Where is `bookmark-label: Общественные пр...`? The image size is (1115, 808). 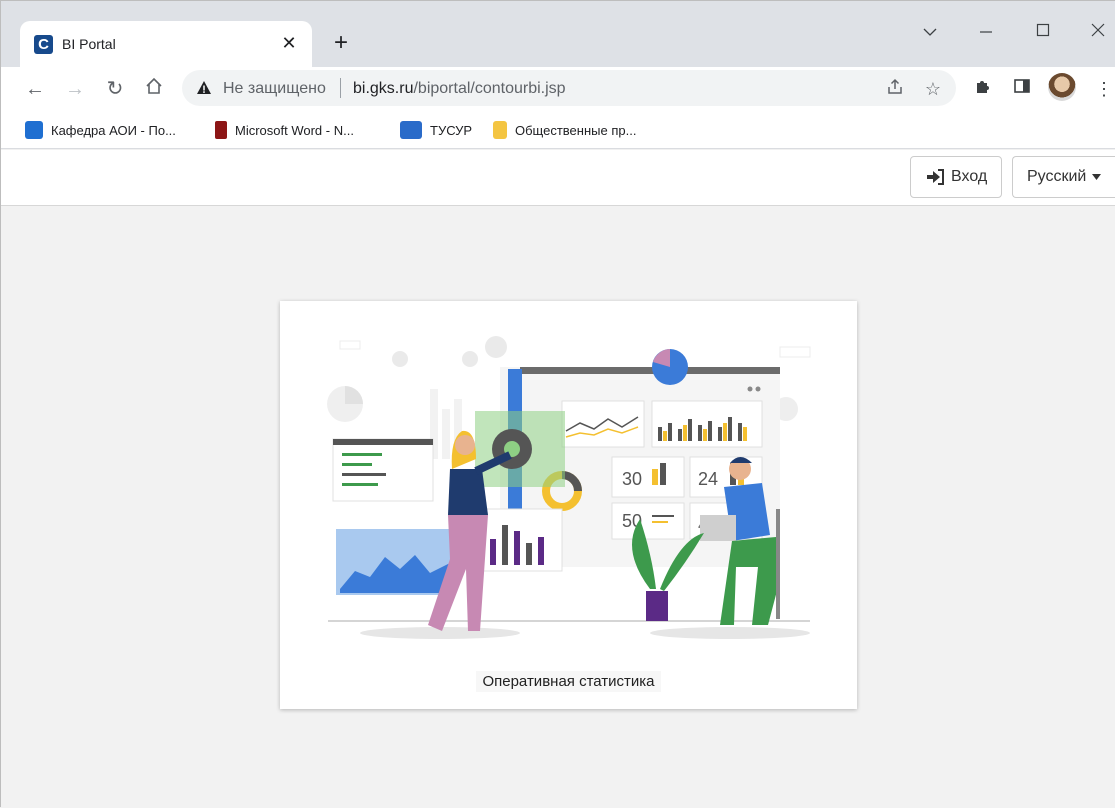
bookmark-label: Общественные пр... is located at coordinates (576, 130).